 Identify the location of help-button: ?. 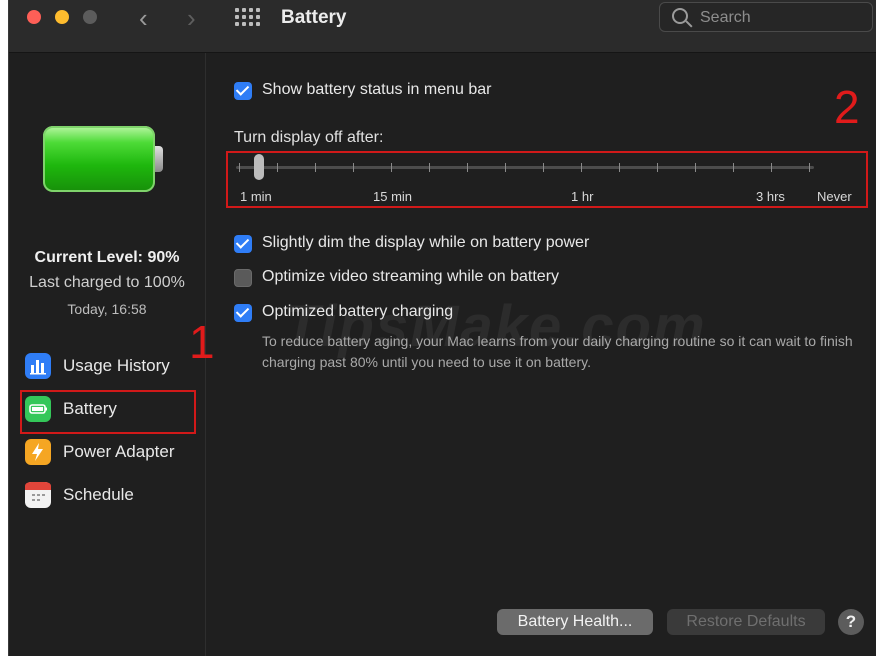
(851, 622).